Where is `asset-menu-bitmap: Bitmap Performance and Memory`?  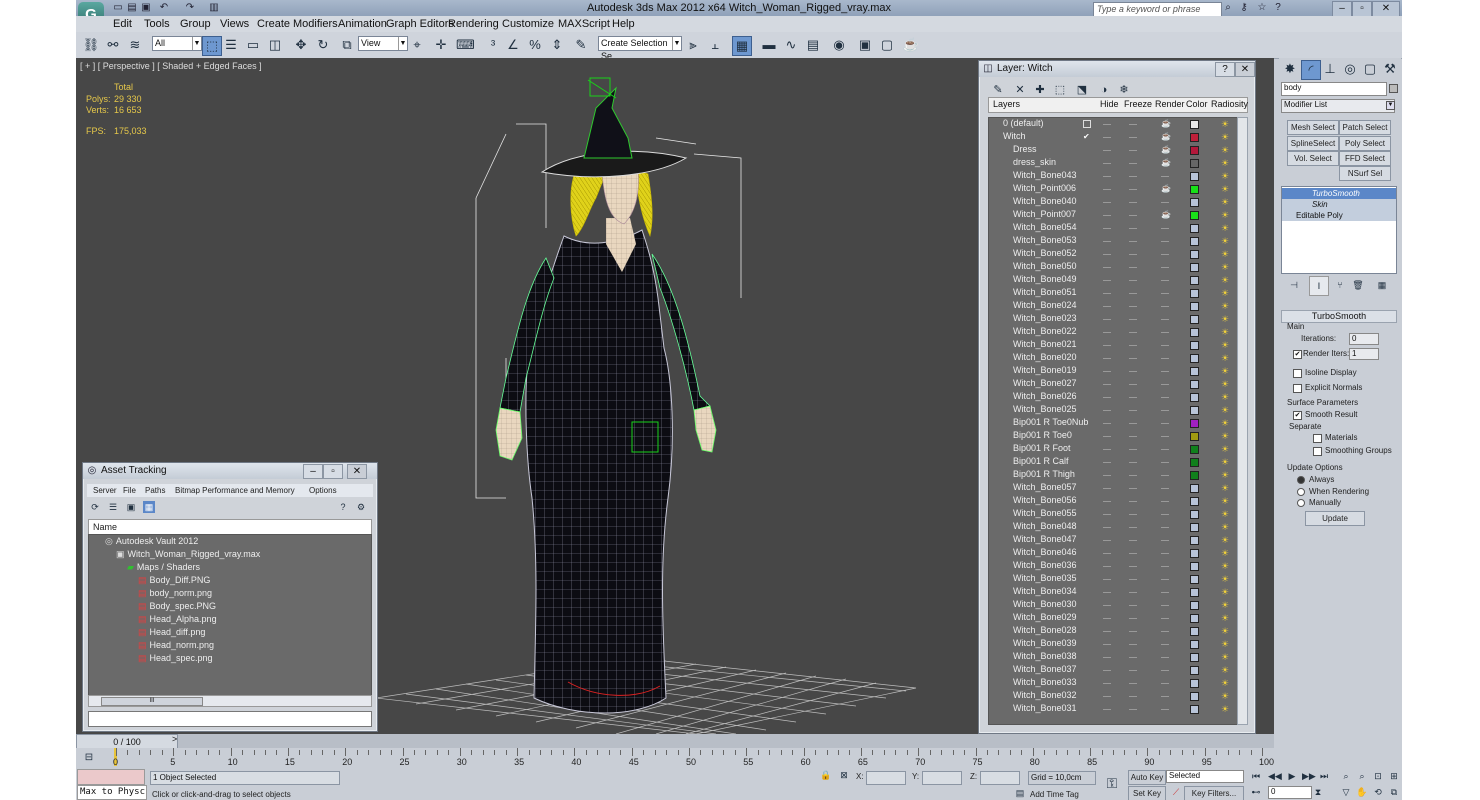 asset-menu-bitmap: Bitmap Performance and Memory is located at coordinates (235, 490).